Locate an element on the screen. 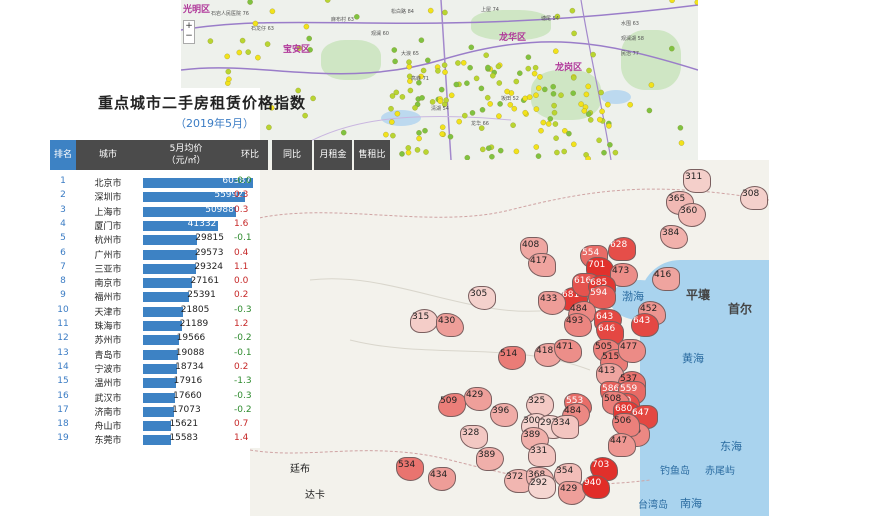 The width and height of the screenshot is (873, 516). region-value: 514 is located at coordinates (509, 354).